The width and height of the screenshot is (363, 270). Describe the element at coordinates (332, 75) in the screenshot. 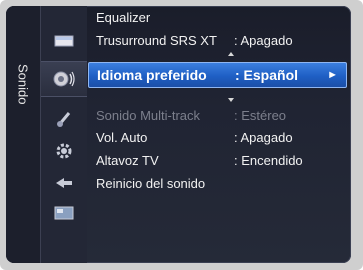

I see `submenu-arrow-icon: ►` at that location.